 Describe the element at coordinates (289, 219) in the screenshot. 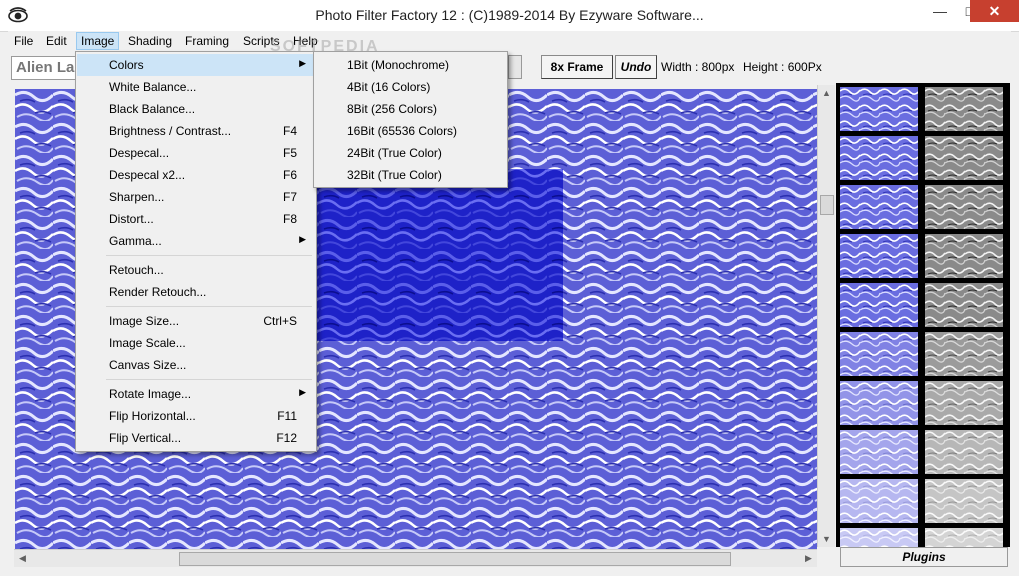

I see `menu-item-shortcut: F8` at that location.